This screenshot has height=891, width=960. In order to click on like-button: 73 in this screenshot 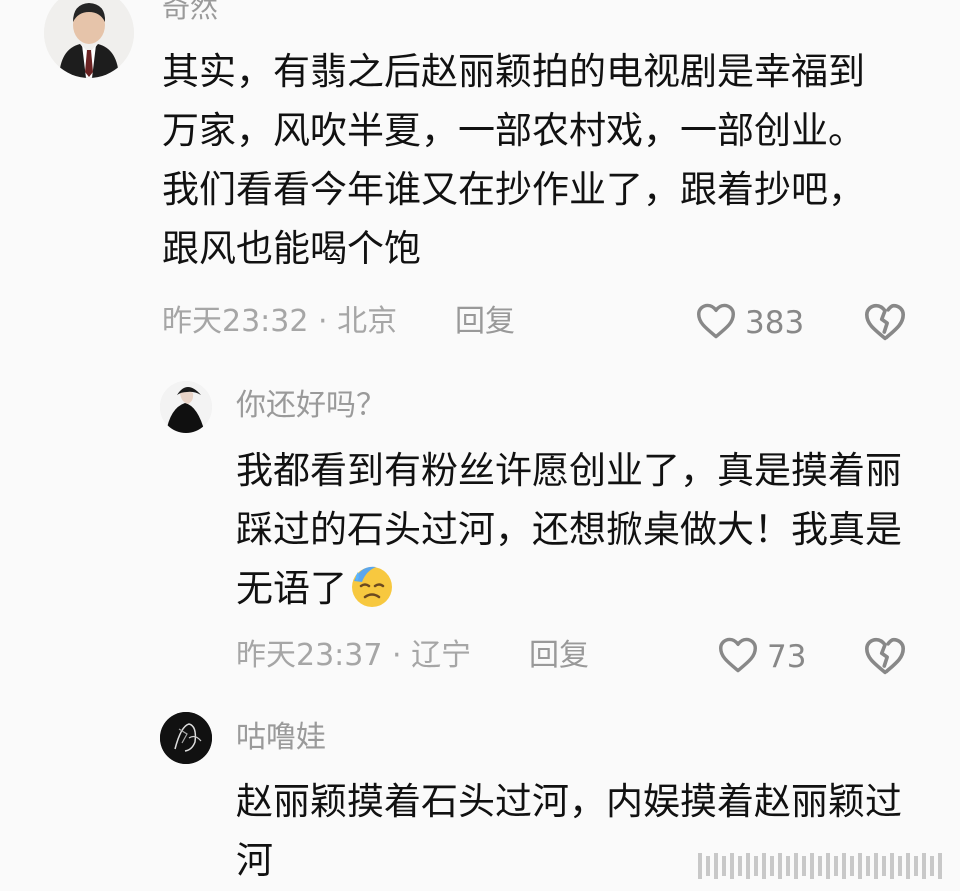, I will do `click(761, 657)`.